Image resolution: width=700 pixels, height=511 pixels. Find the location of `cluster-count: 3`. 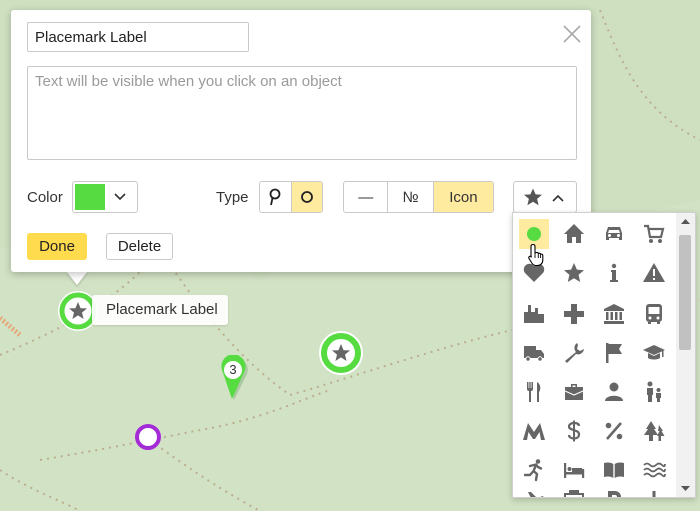

cluster-count: 3 is located at coordinates (233, 369).